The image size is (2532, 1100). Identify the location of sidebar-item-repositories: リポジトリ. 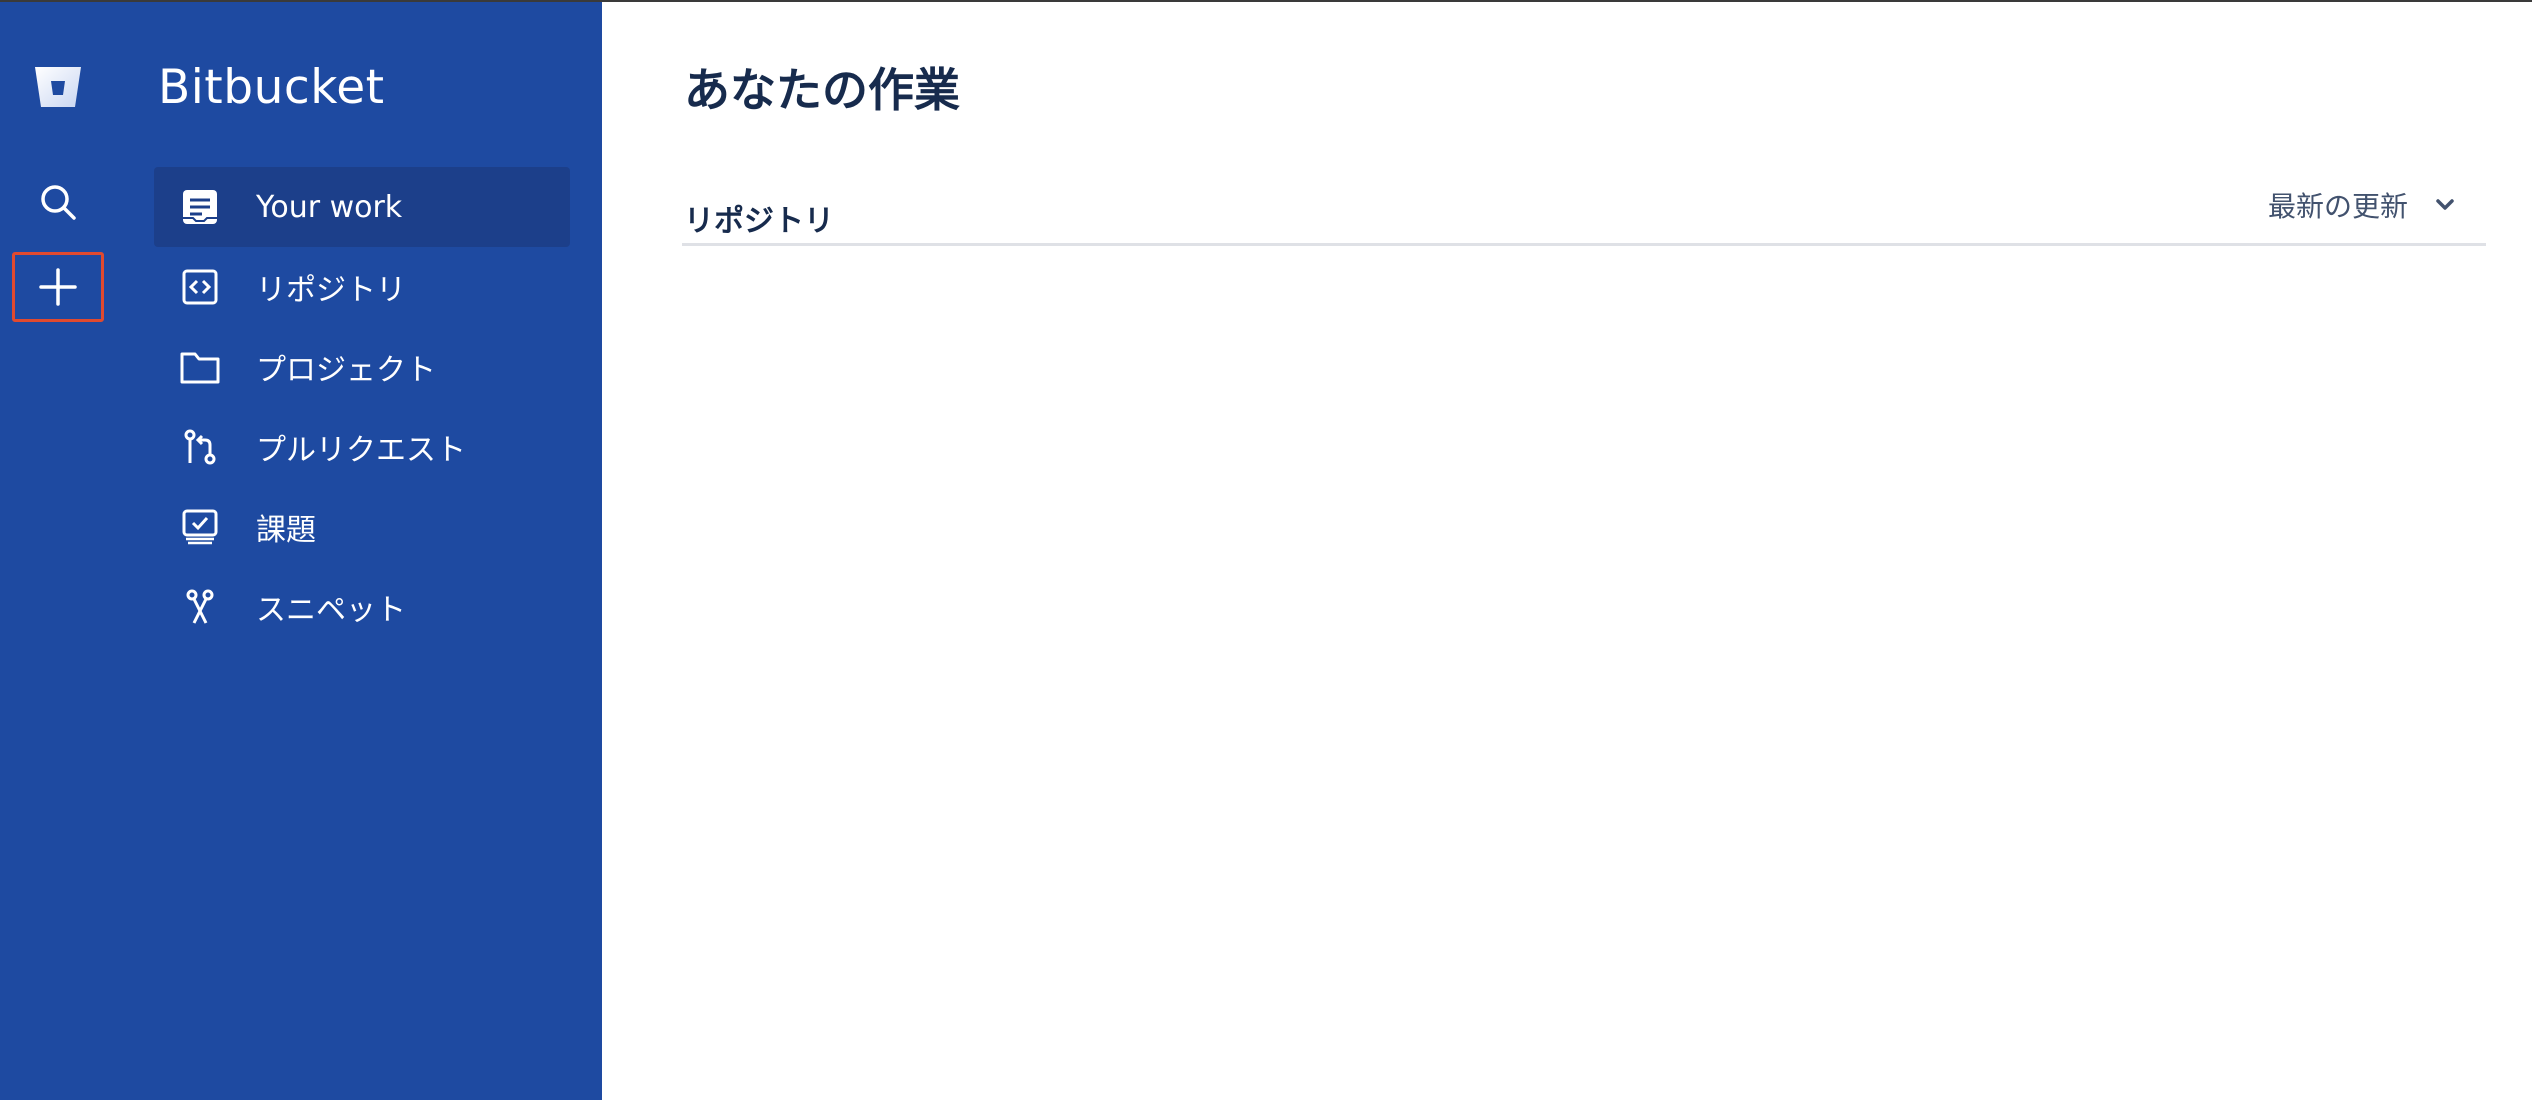
(362, 287).